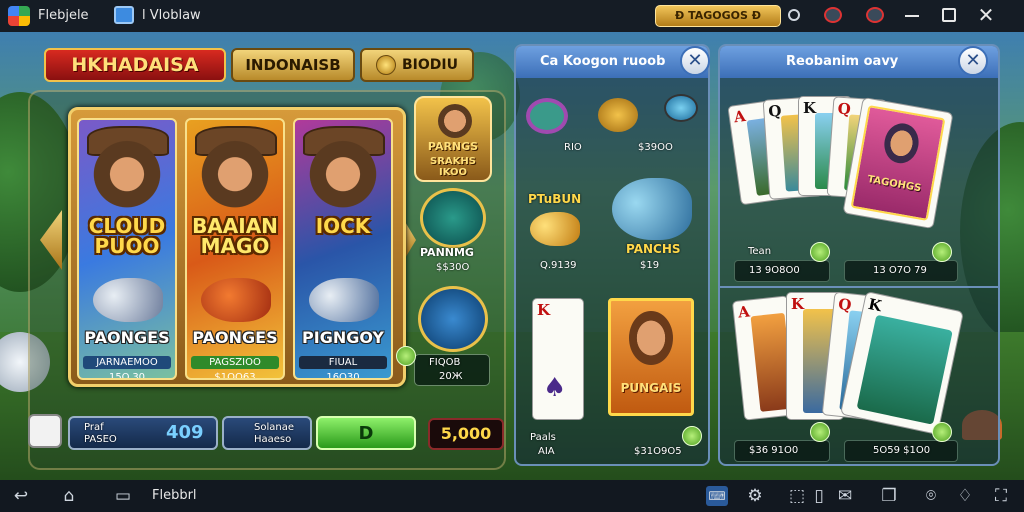  Describe the element at coordinates (21, 496) in the screenshot. I see `back-icon: ↩` at that location.